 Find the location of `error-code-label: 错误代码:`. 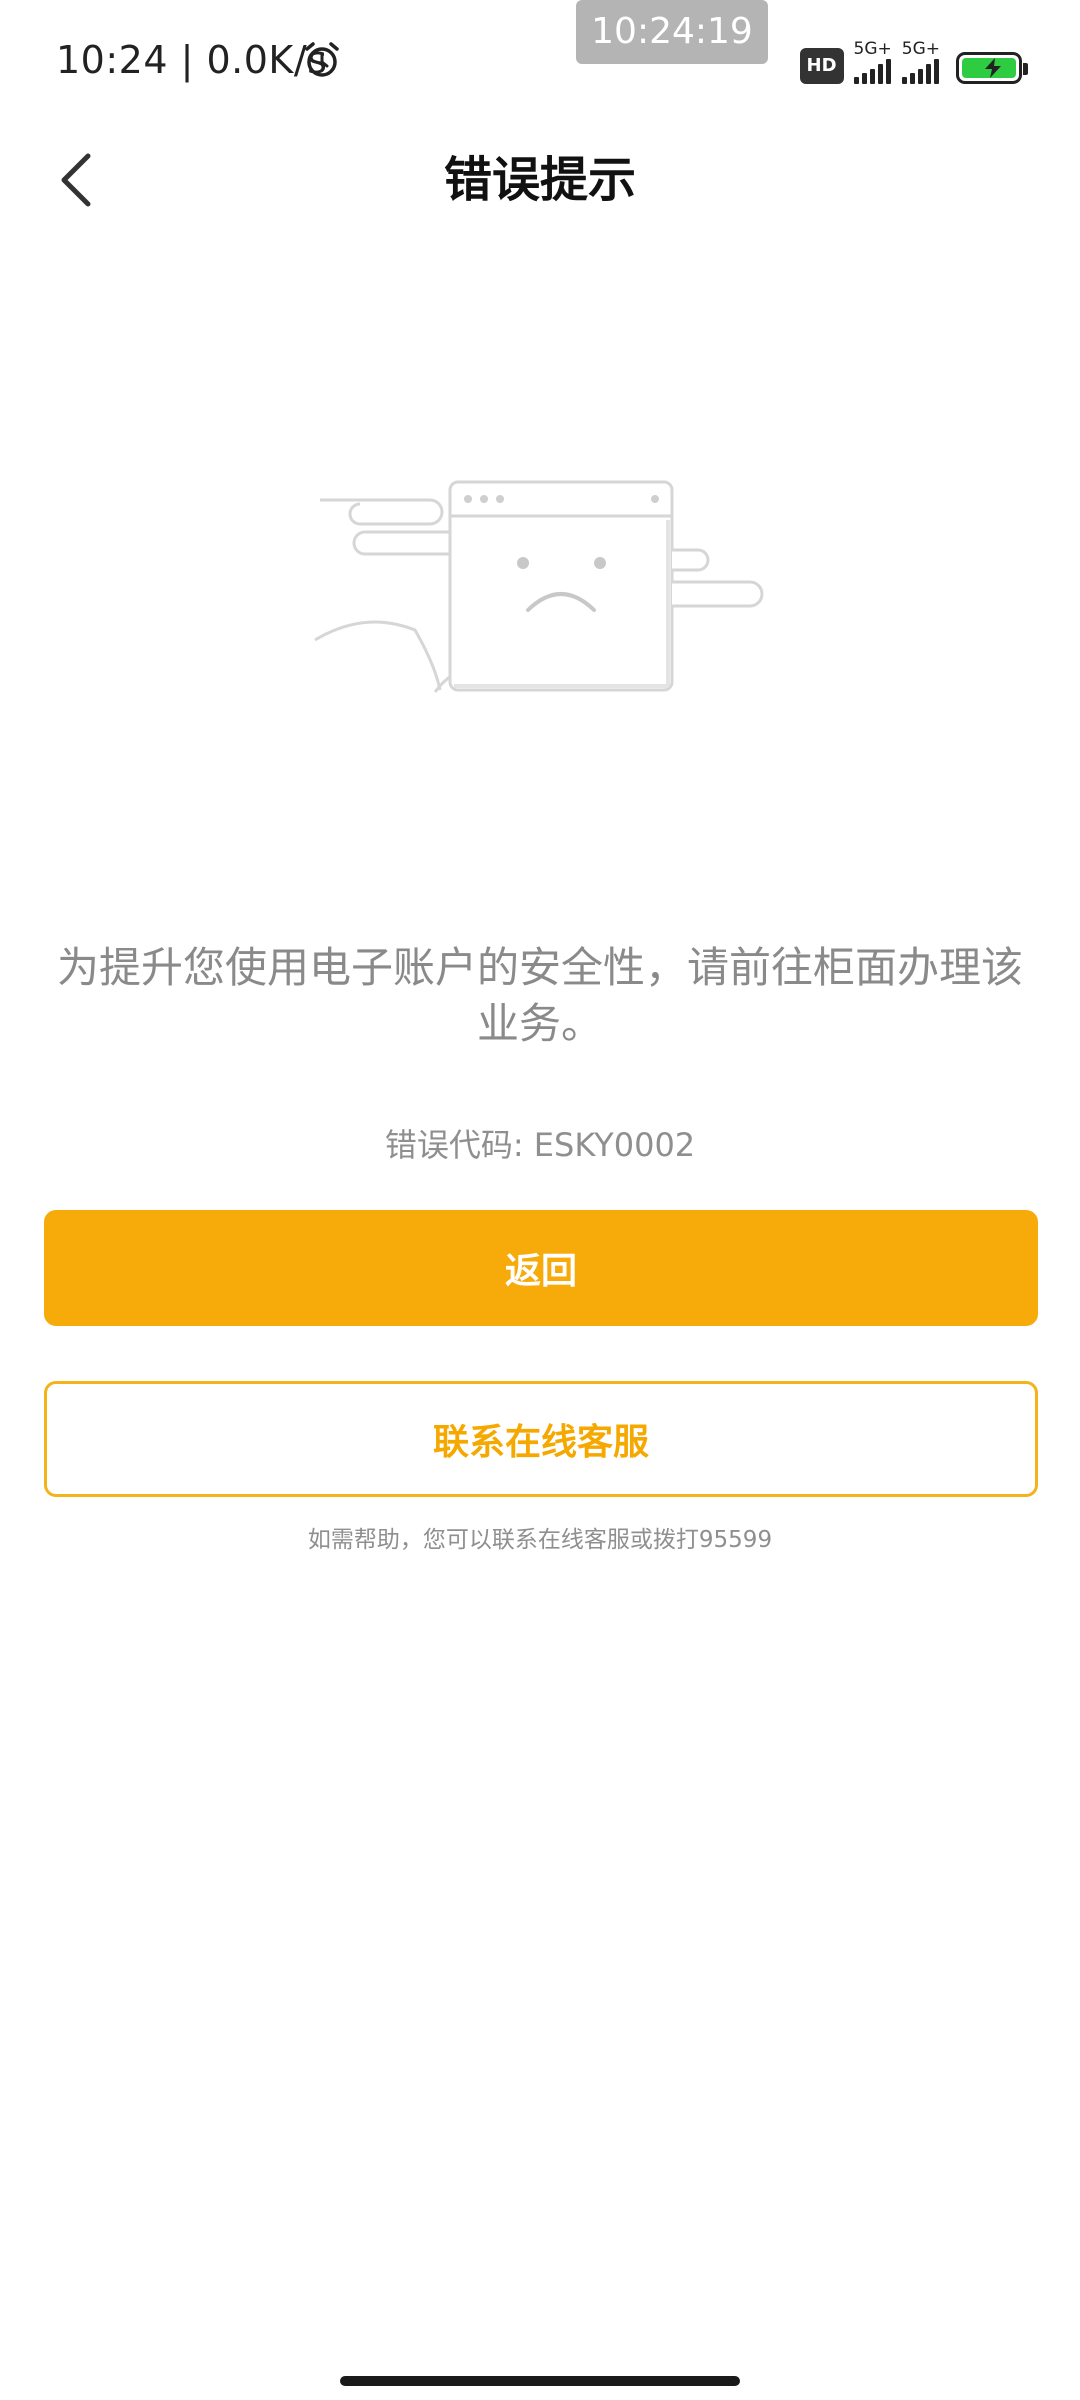

error-code-label: 错误代码: is located at coordinates (454, 1145).